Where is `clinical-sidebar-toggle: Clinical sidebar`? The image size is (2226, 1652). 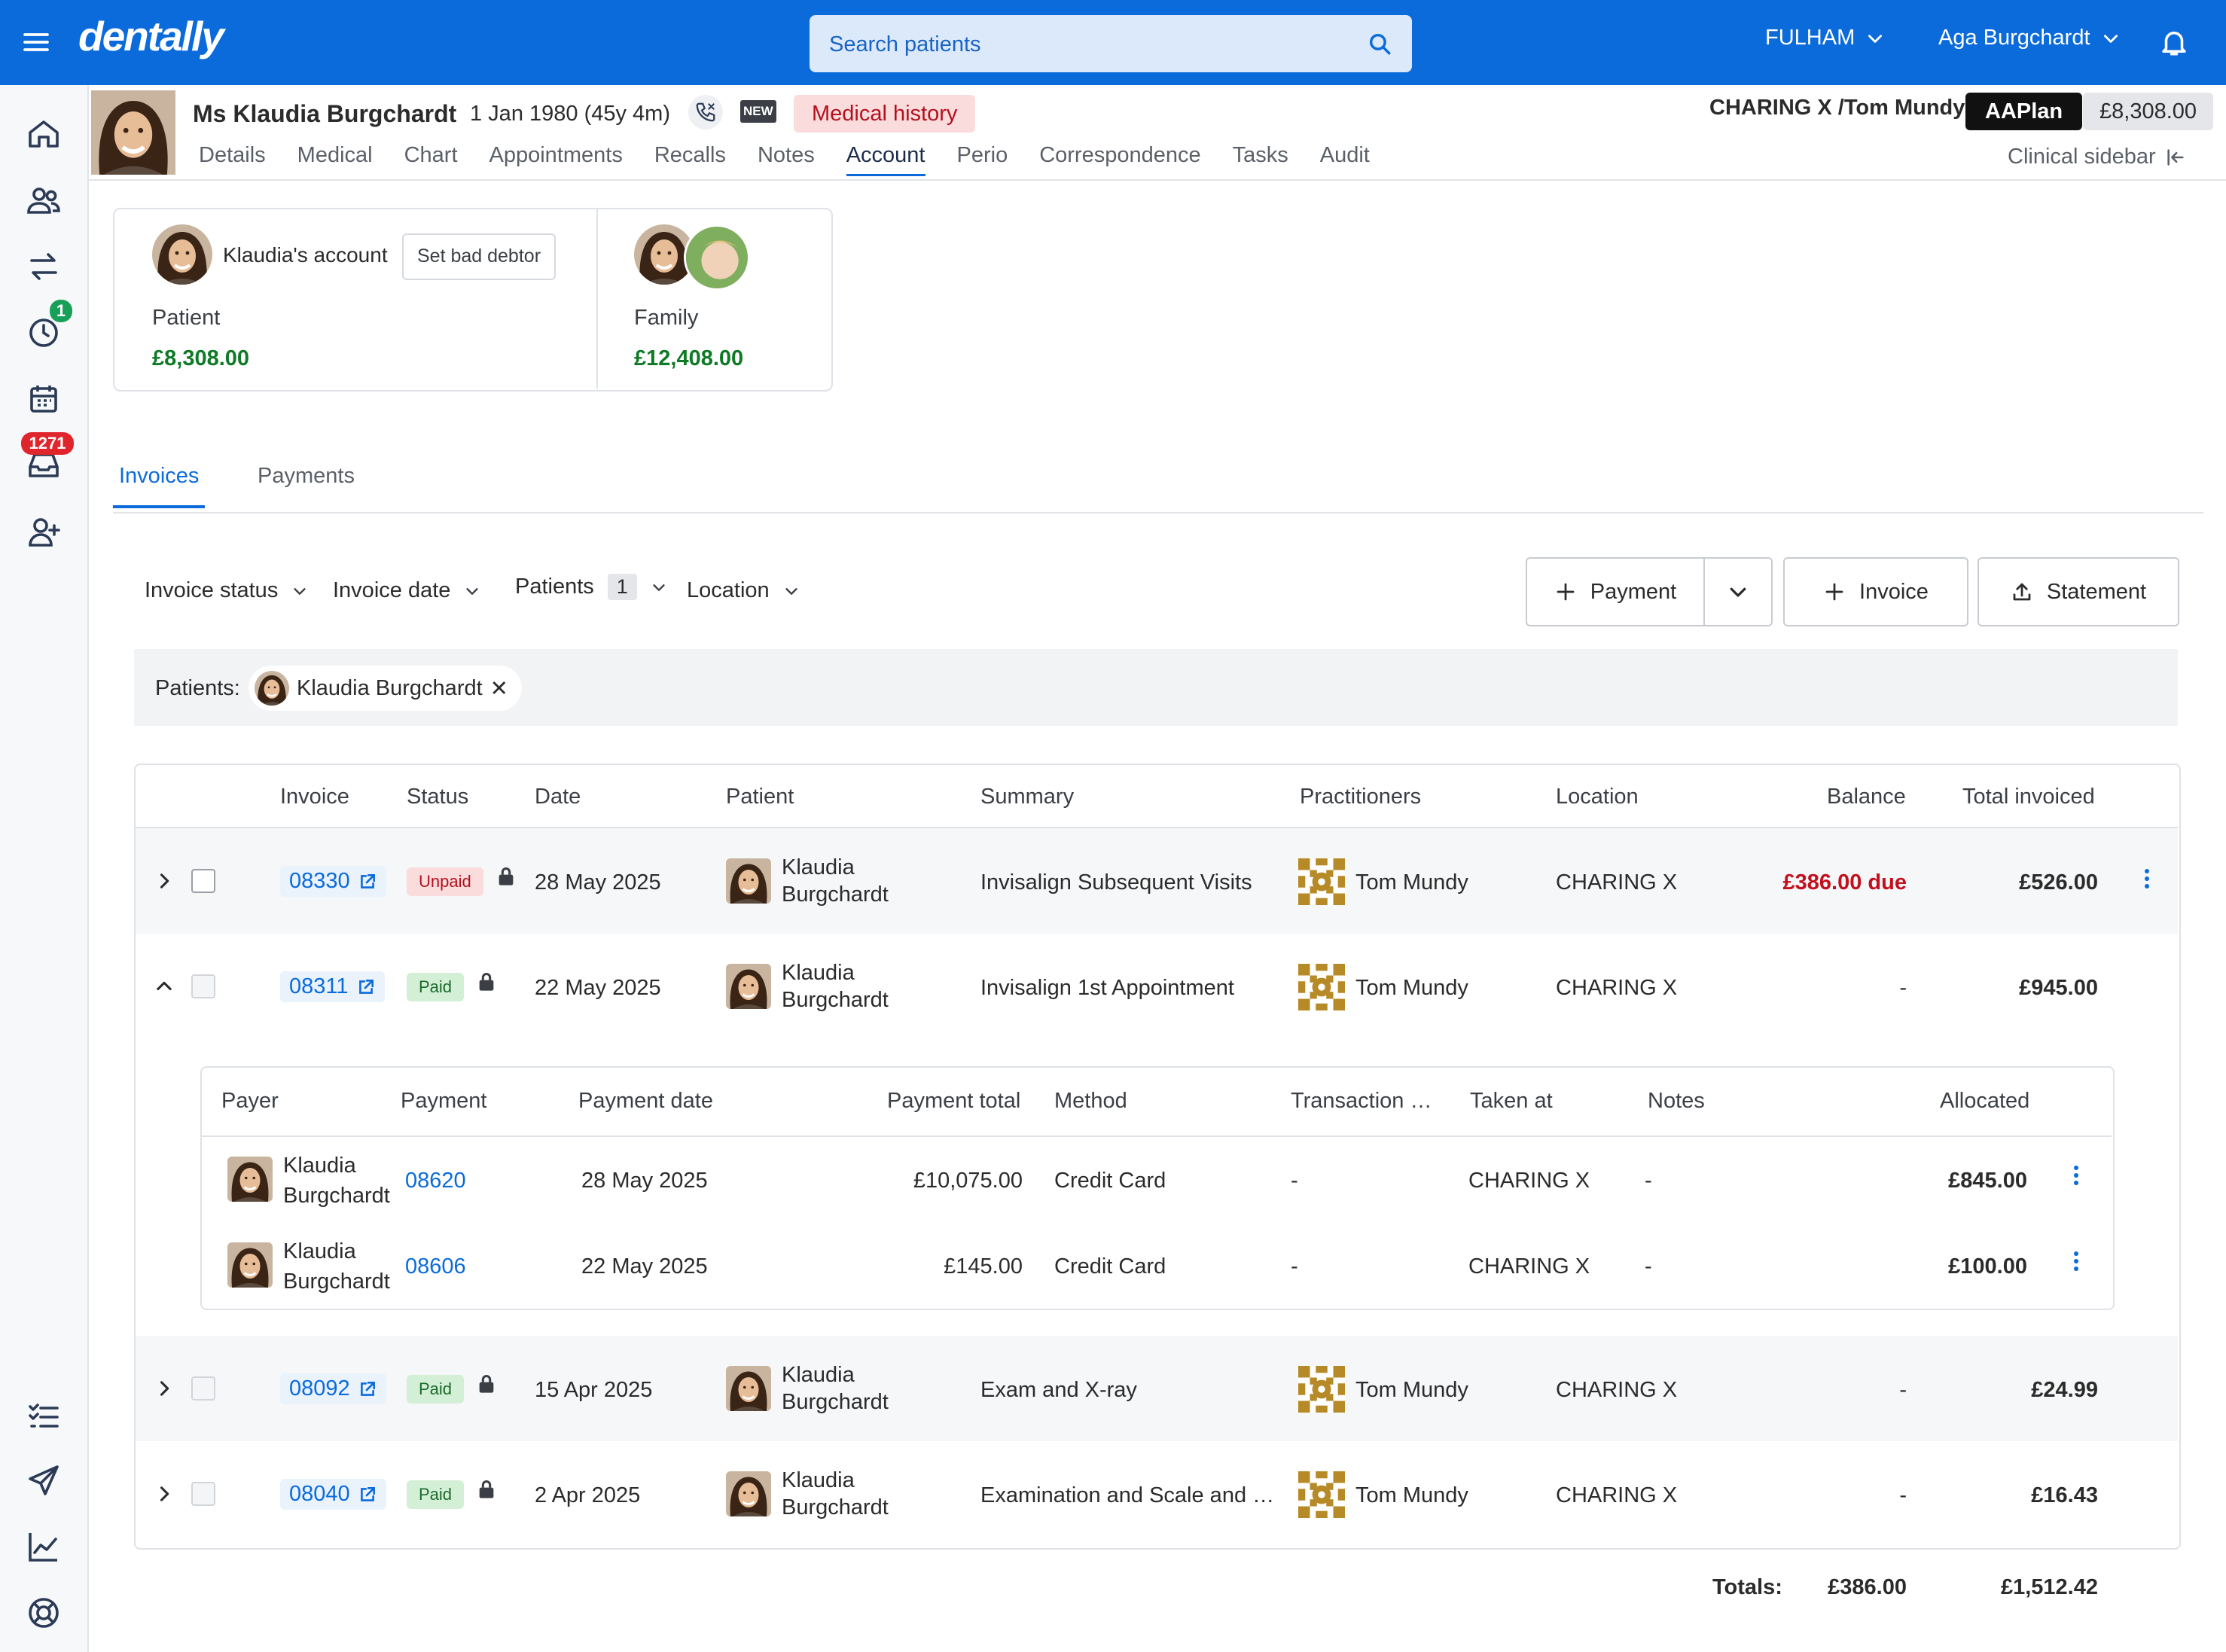
clinical-sidebar-toggle: Clinical sidebar is located at coordinates (2097, 157).